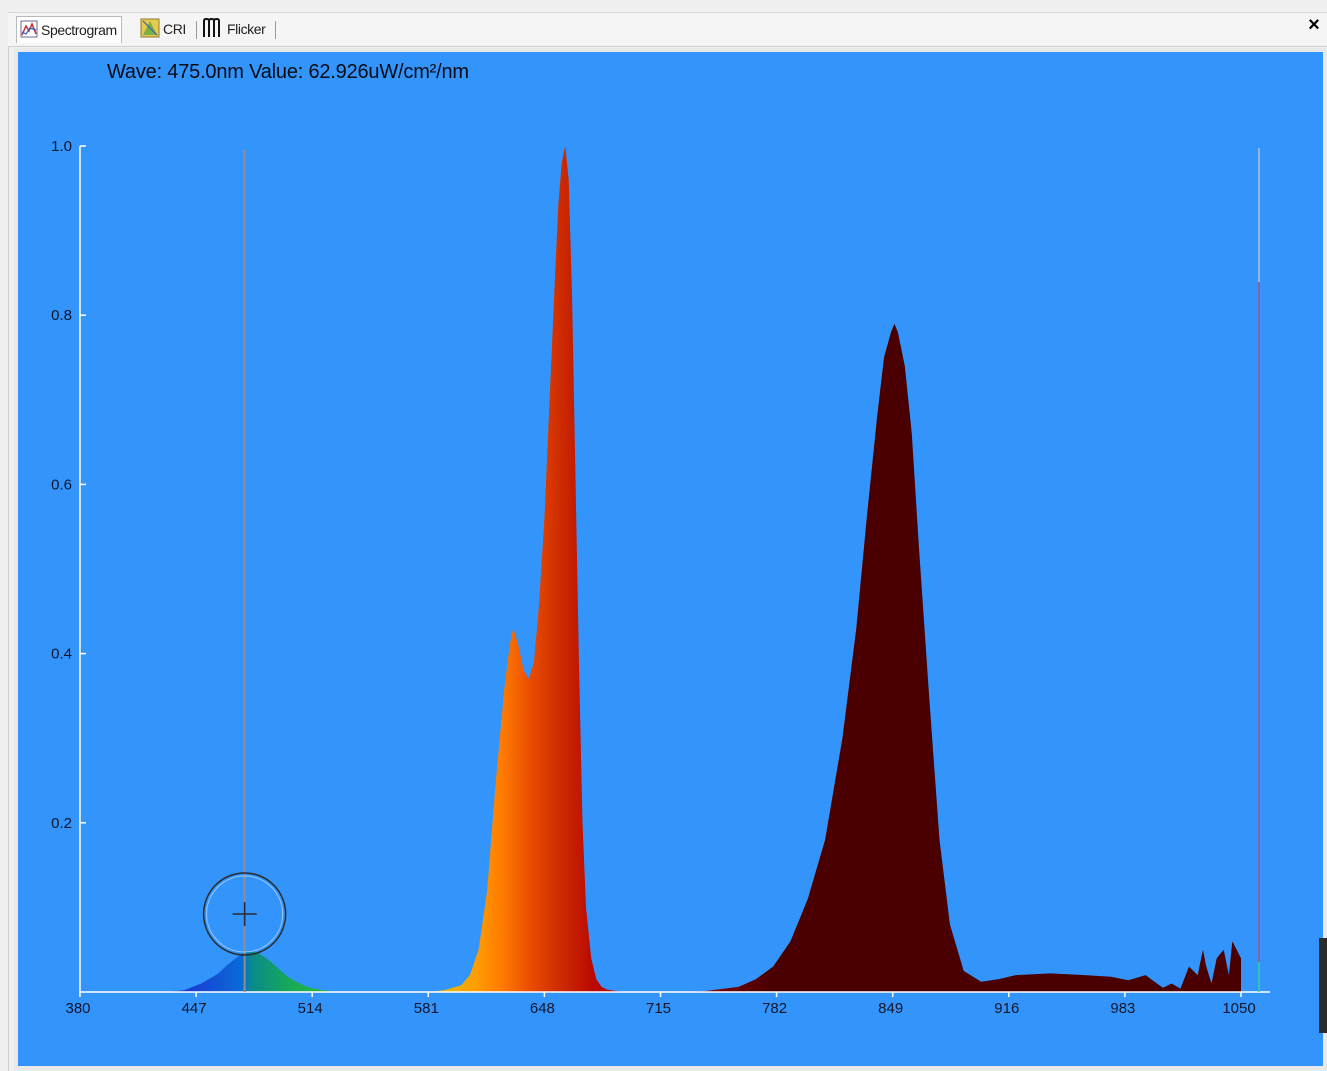 The image size is (1327, 1071). What do you see at coordinates (426, 1008) in the screenshot?
I see `x-tick-label: 581` at bounding box center [426, 1008].